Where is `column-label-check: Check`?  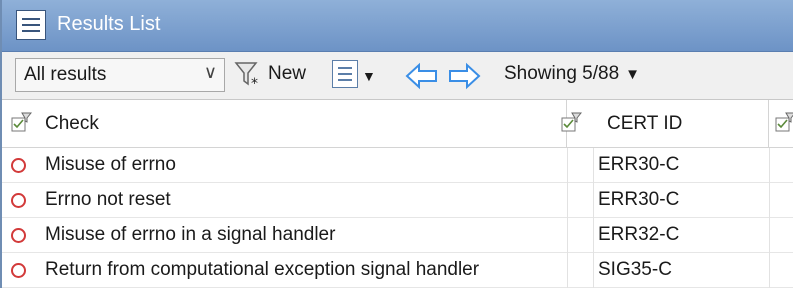 column-label-check: Check is located at coordinates (72, 123).